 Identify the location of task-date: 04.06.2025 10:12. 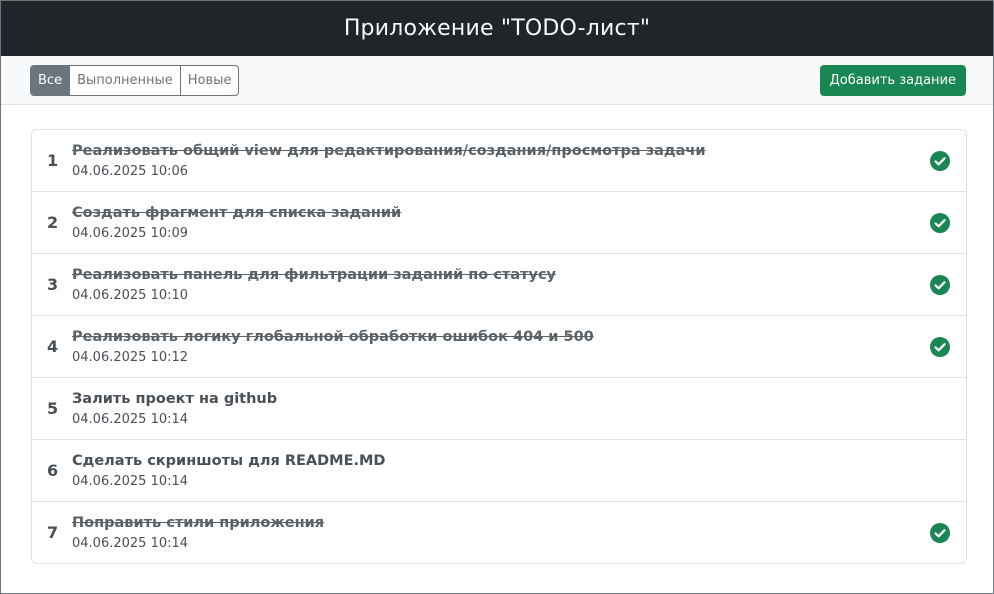
(130, 357).